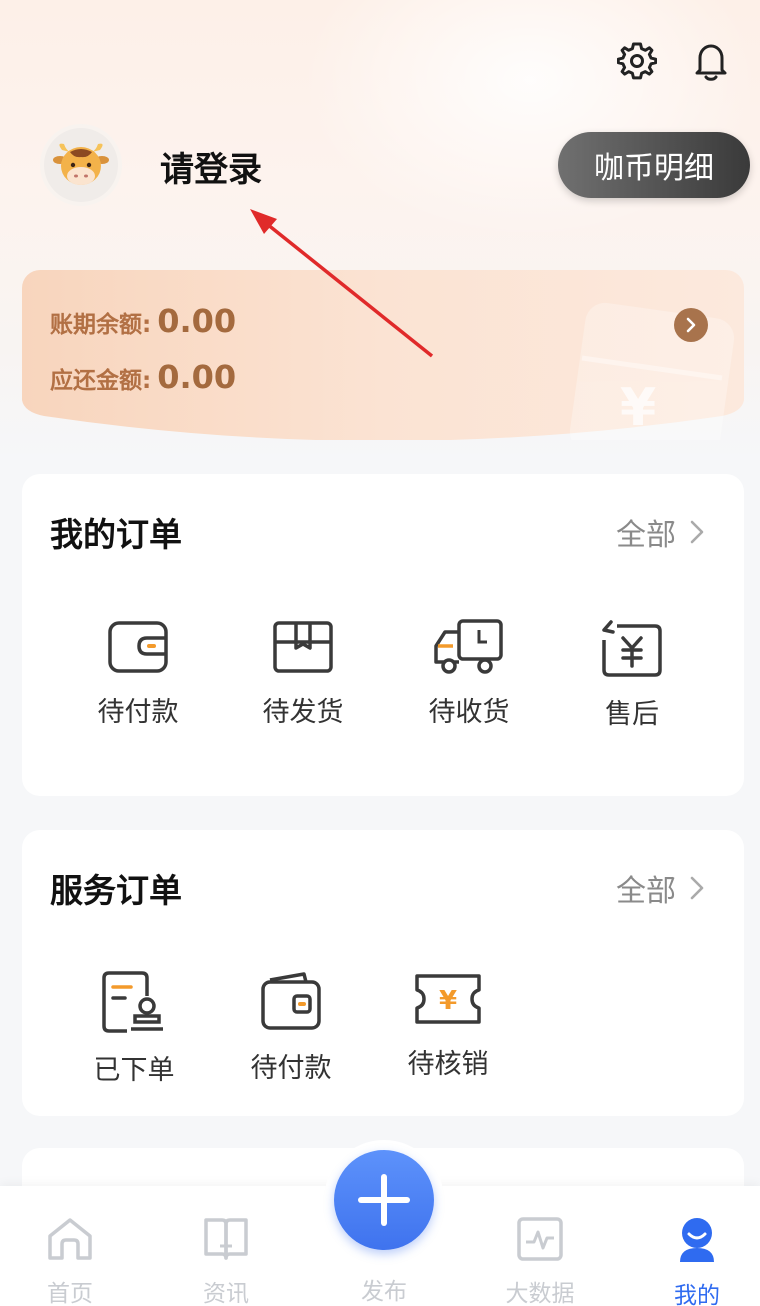 Image resolution: width=760 pixels, height=1306 pixels. I want to click on user-icon, so click(697, 1240).